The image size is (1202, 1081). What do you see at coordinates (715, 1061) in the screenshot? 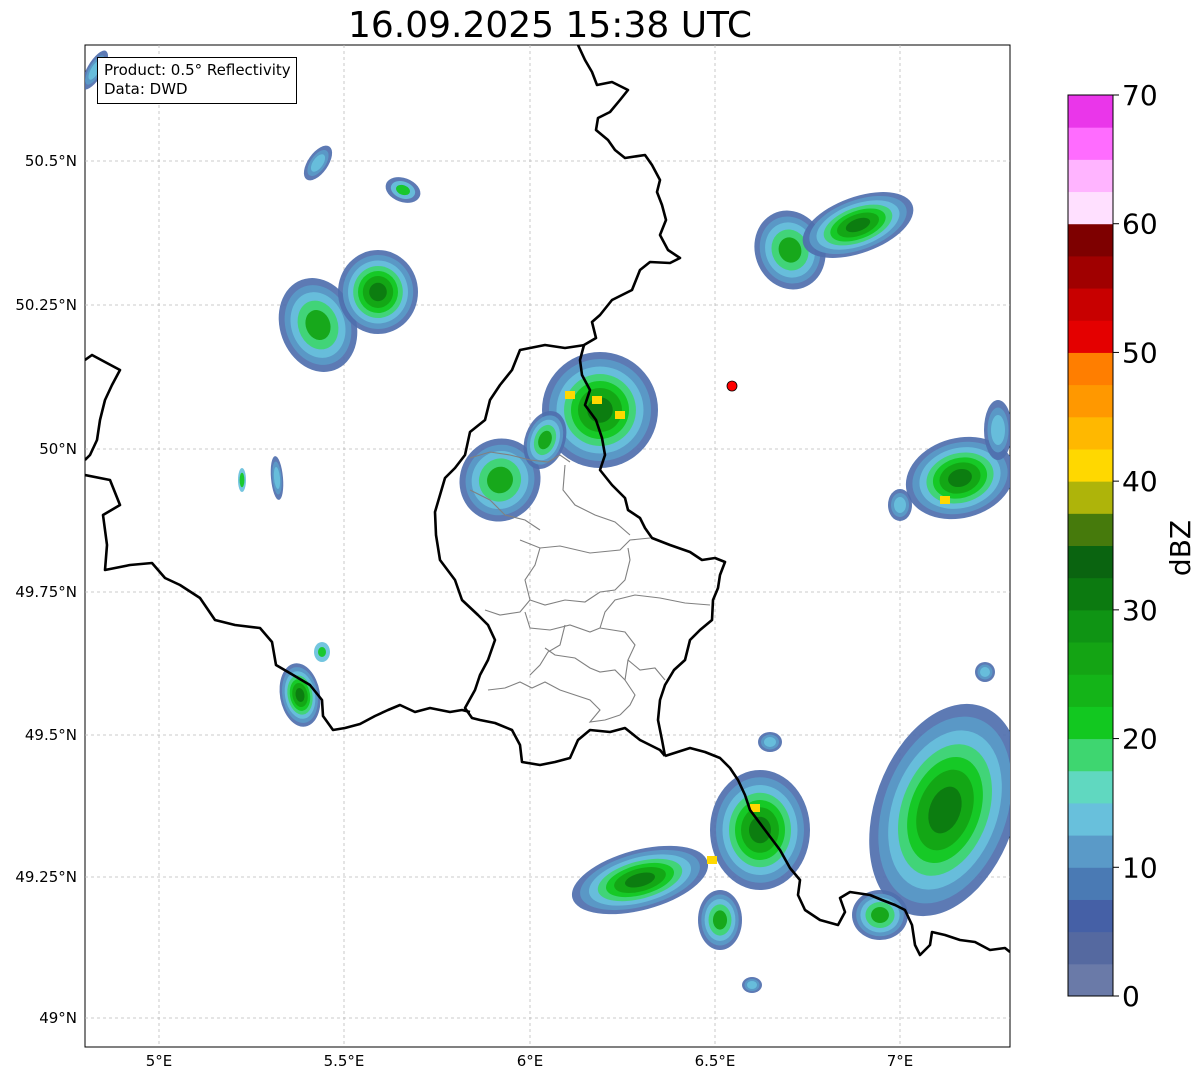
I see `lon-tick: 6.5°E` at bounding box center [715, 1061].